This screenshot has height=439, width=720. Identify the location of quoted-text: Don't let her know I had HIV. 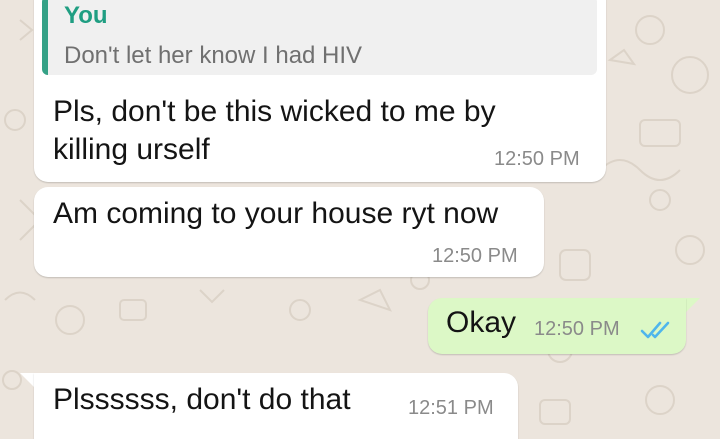
(213, 55).